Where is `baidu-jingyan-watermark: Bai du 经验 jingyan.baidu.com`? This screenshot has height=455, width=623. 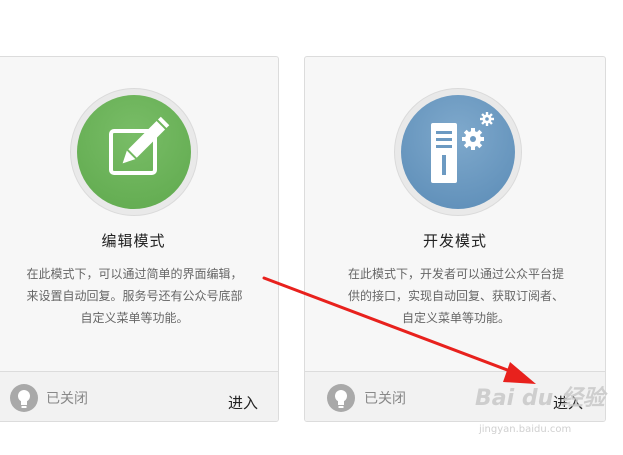
baidu-jingyan-watermark: Bai du 经验 jingyan.baidu.com is located at coordinates (540, 410).